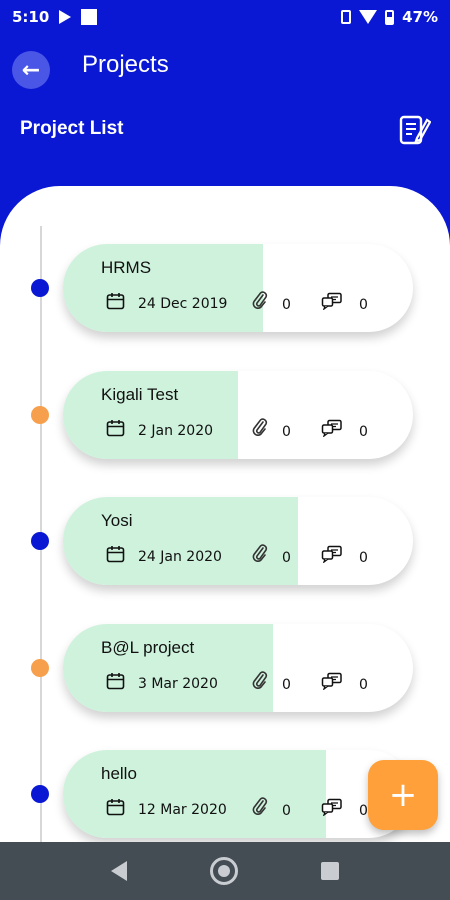 This screenshot has height=900, width=450. I want to click on arrow-left-icon: ←, so click(31, 70).